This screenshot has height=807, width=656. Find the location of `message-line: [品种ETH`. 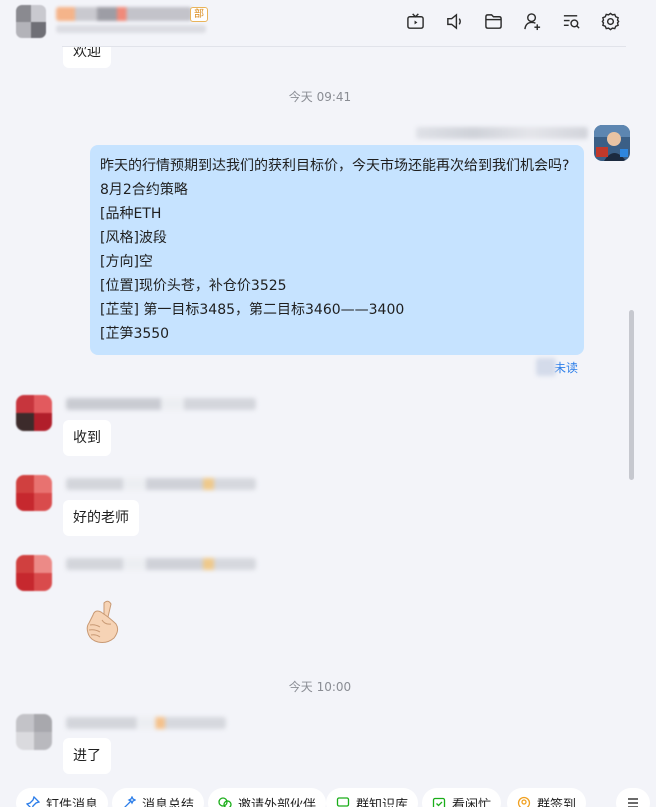

message-line: [品种ETH is located at coordinates (131, 214).